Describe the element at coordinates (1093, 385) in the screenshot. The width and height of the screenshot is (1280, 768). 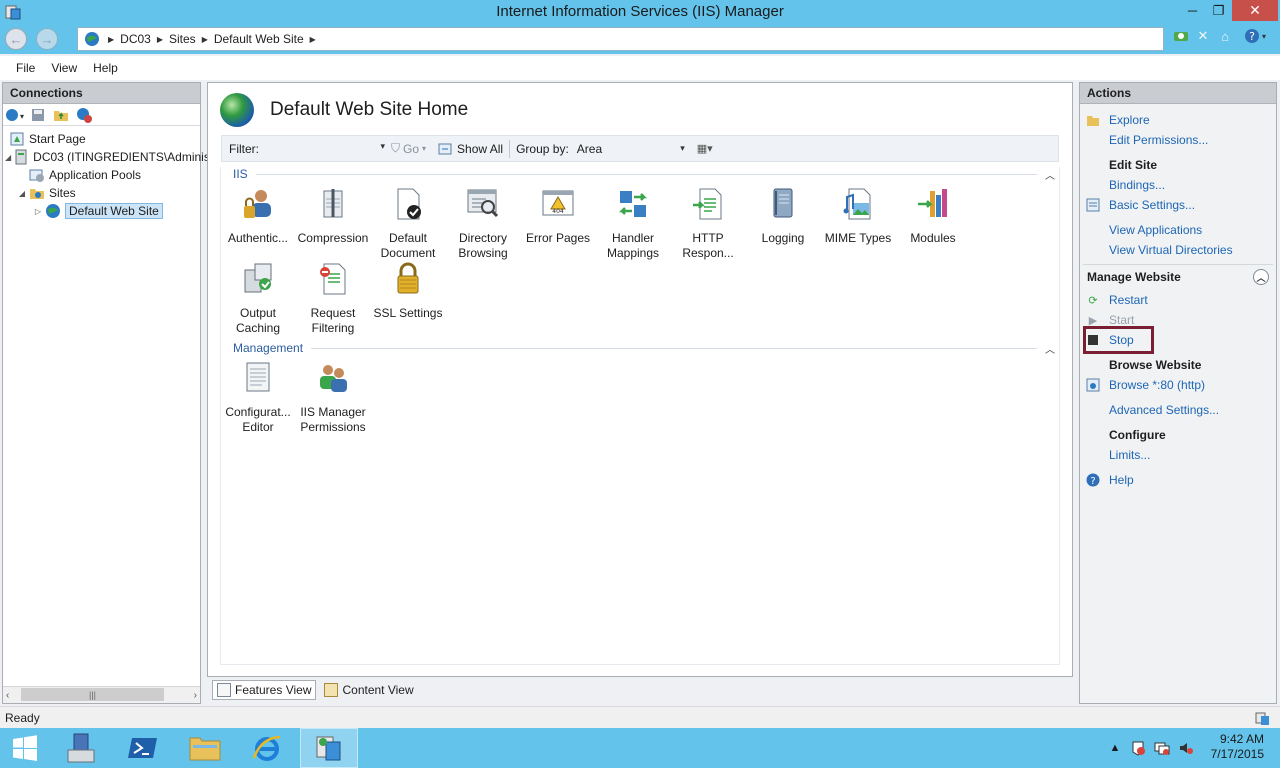
I see `browse-icon` at that location.